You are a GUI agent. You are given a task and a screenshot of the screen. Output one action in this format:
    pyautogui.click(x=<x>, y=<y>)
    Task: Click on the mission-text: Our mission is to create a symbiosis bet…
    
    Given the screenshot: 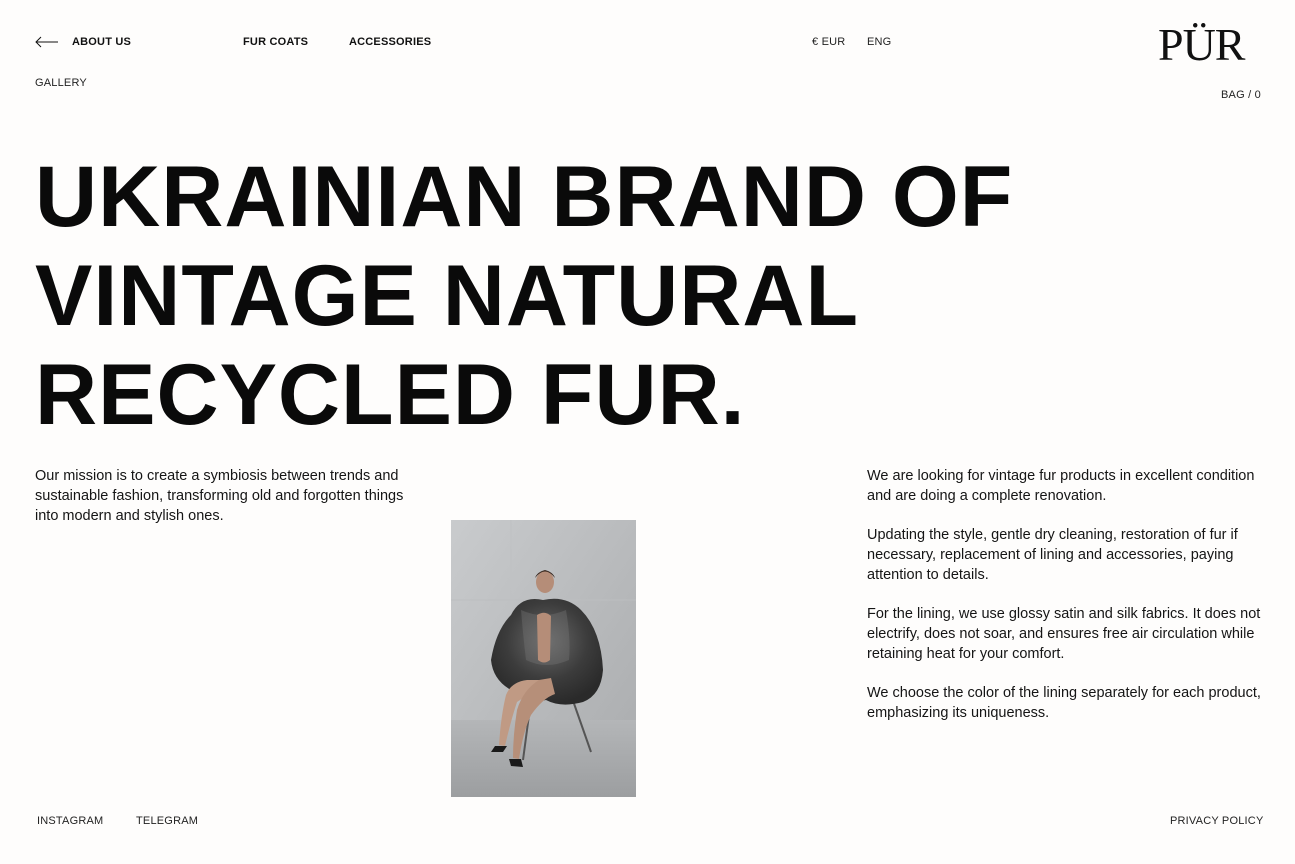 What is the action you would take?
    pyautogui.click(x=219, y=496)
    